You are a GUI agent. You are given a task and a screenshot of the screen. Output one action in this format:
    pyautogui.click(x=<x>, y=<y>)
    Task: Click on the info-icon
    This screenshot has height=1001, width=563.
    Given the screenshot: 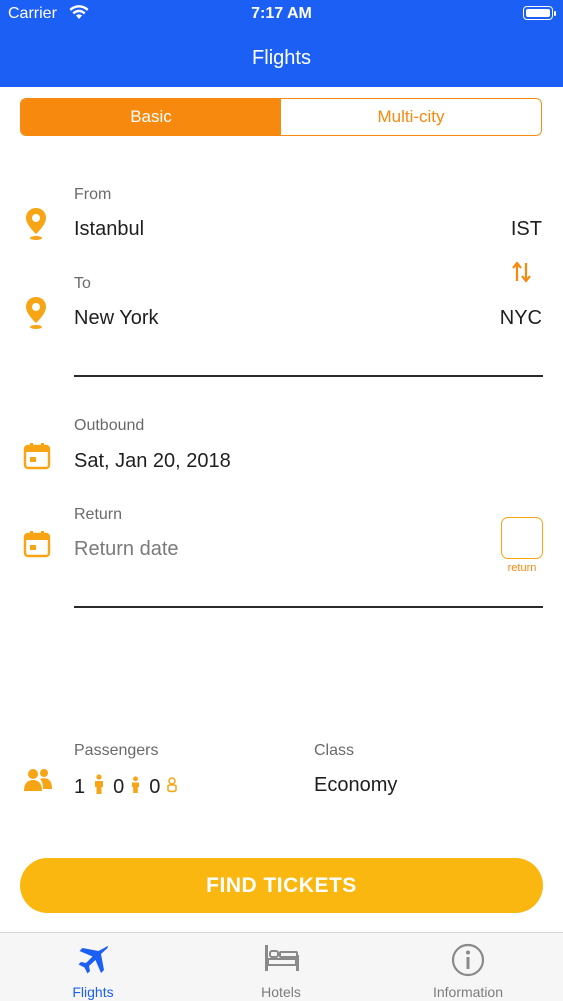 What is the action you would take?
    pyautogui.click(x=468, y=960)
    